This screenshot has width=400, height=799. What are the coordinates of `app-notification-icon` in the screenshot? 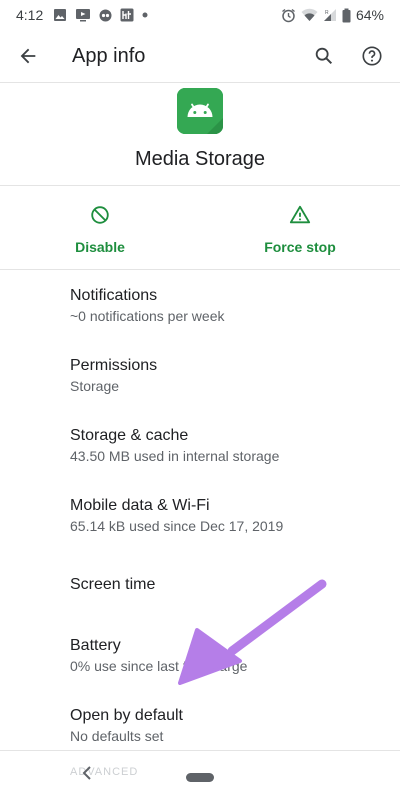 It's located at (105, 15).